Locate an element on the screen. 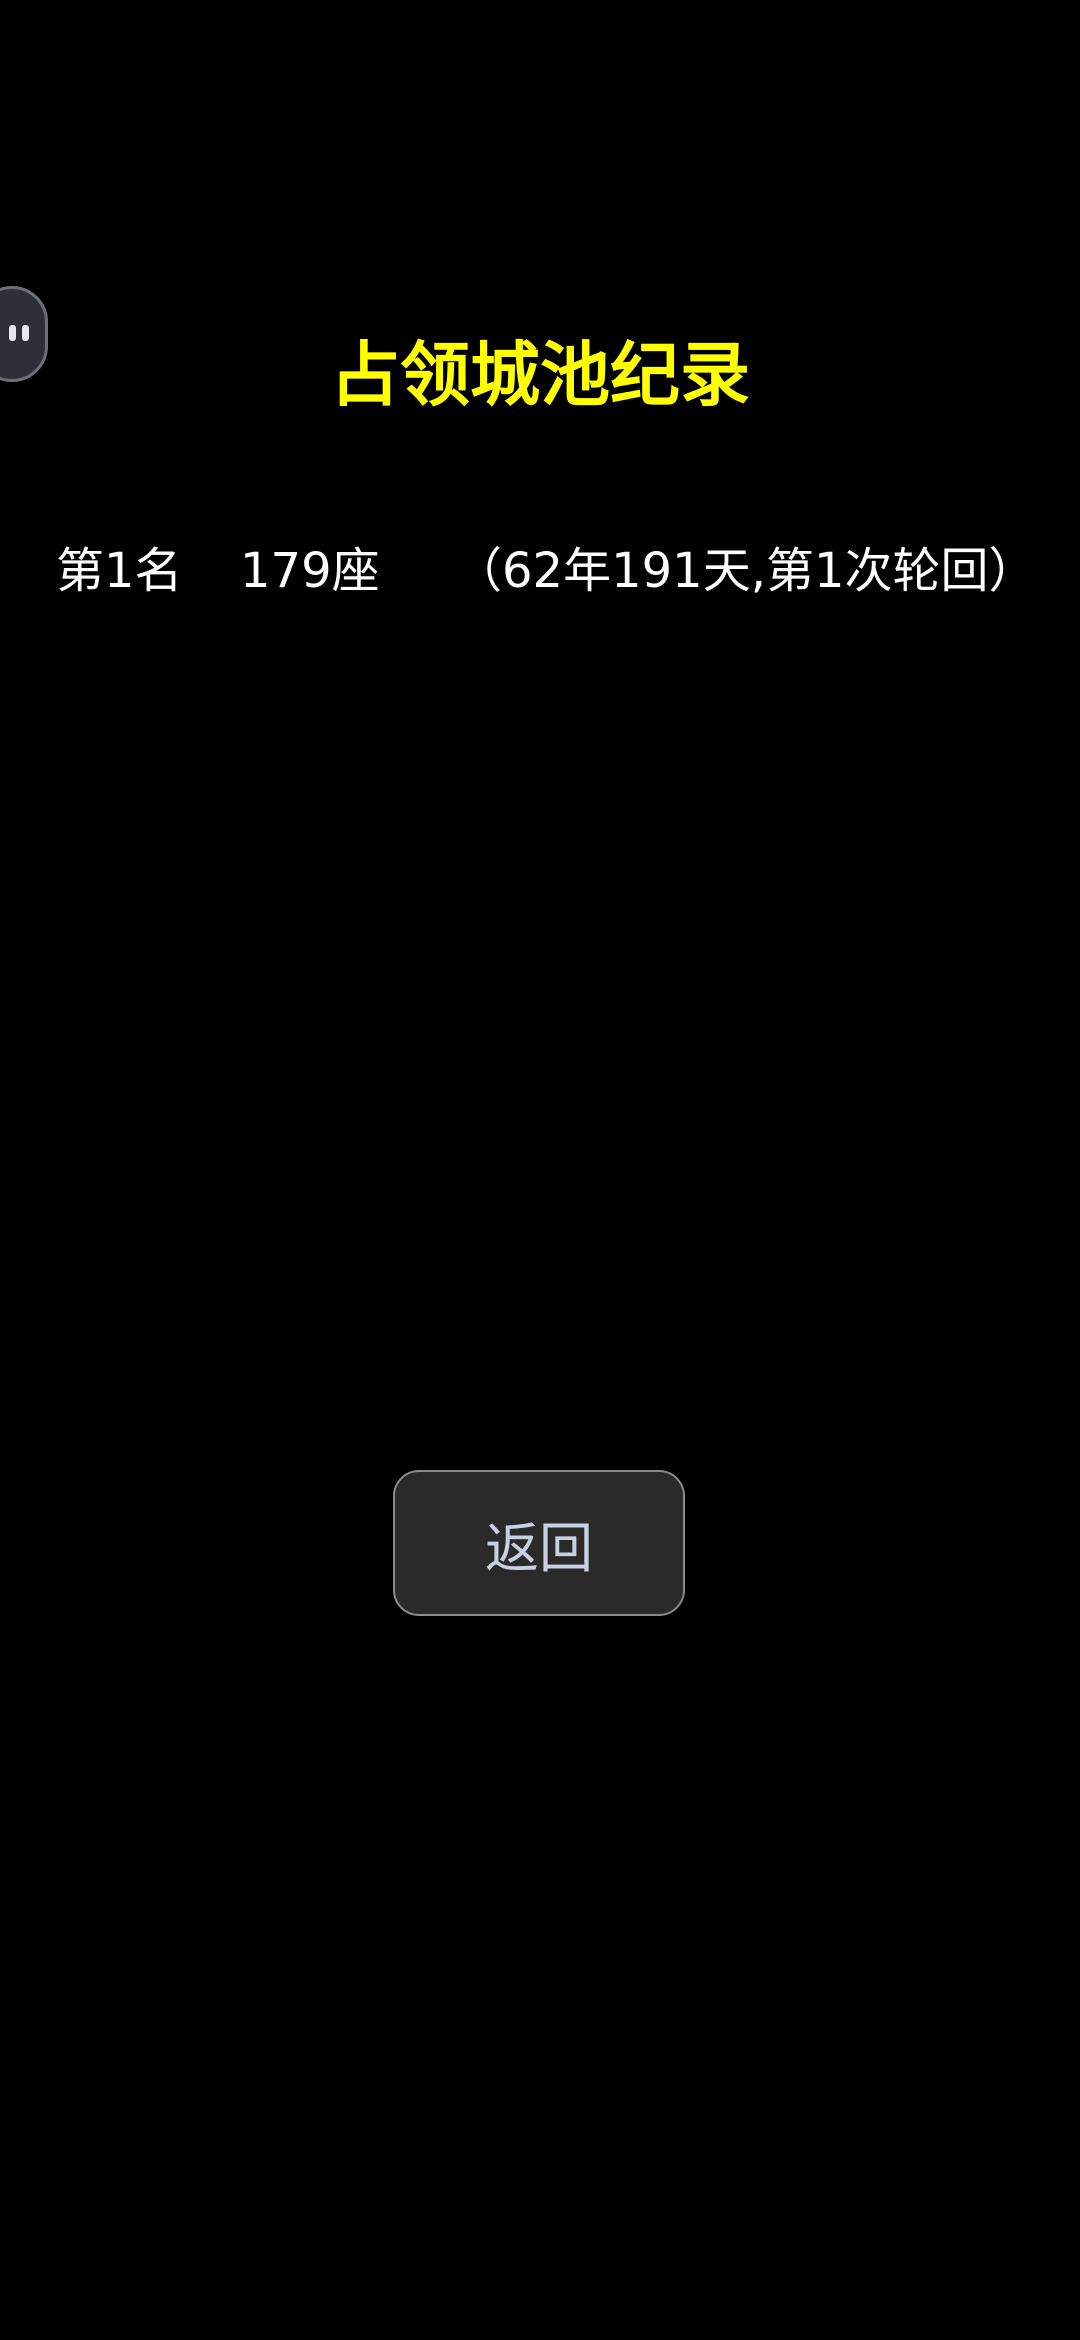  record-row: 第1名 179座 （62年191天,第1次轮回） is located at coordinates (546, 566).